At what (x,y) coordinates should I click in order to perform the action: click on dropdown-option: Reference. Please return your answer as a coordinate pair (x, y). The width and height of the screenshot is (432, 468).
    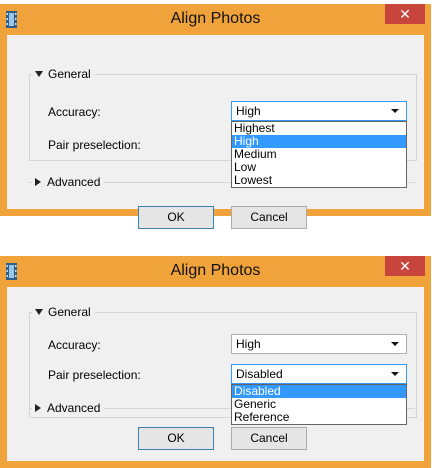
    Looking at the image, I should click on (319, 417).